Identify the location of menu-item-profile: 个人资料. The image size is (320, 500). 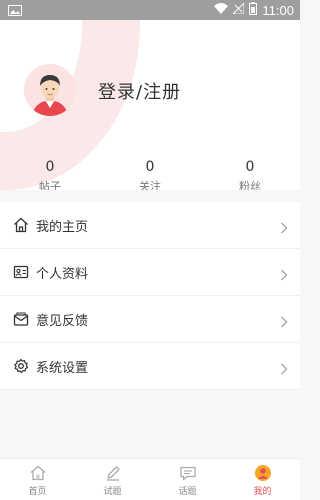
(150, 272).